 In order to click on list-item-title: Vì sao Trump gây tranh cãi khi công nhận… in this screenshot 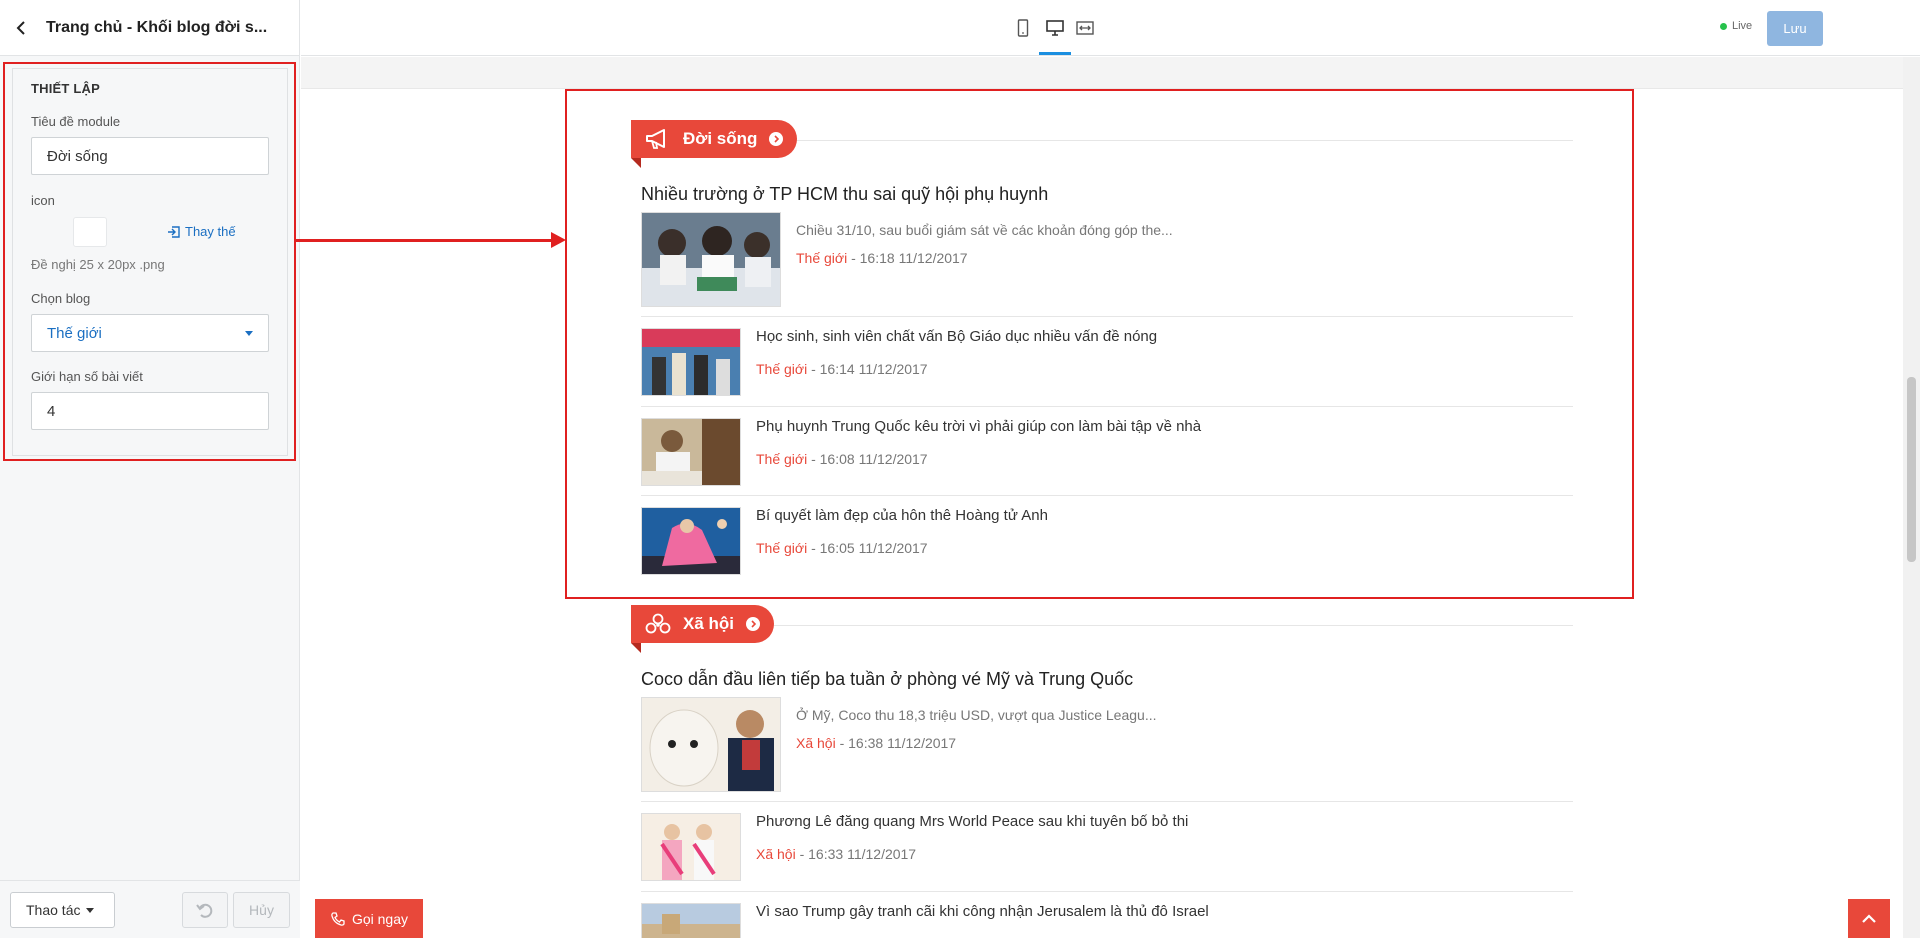, I will do `click(982, 911)`.